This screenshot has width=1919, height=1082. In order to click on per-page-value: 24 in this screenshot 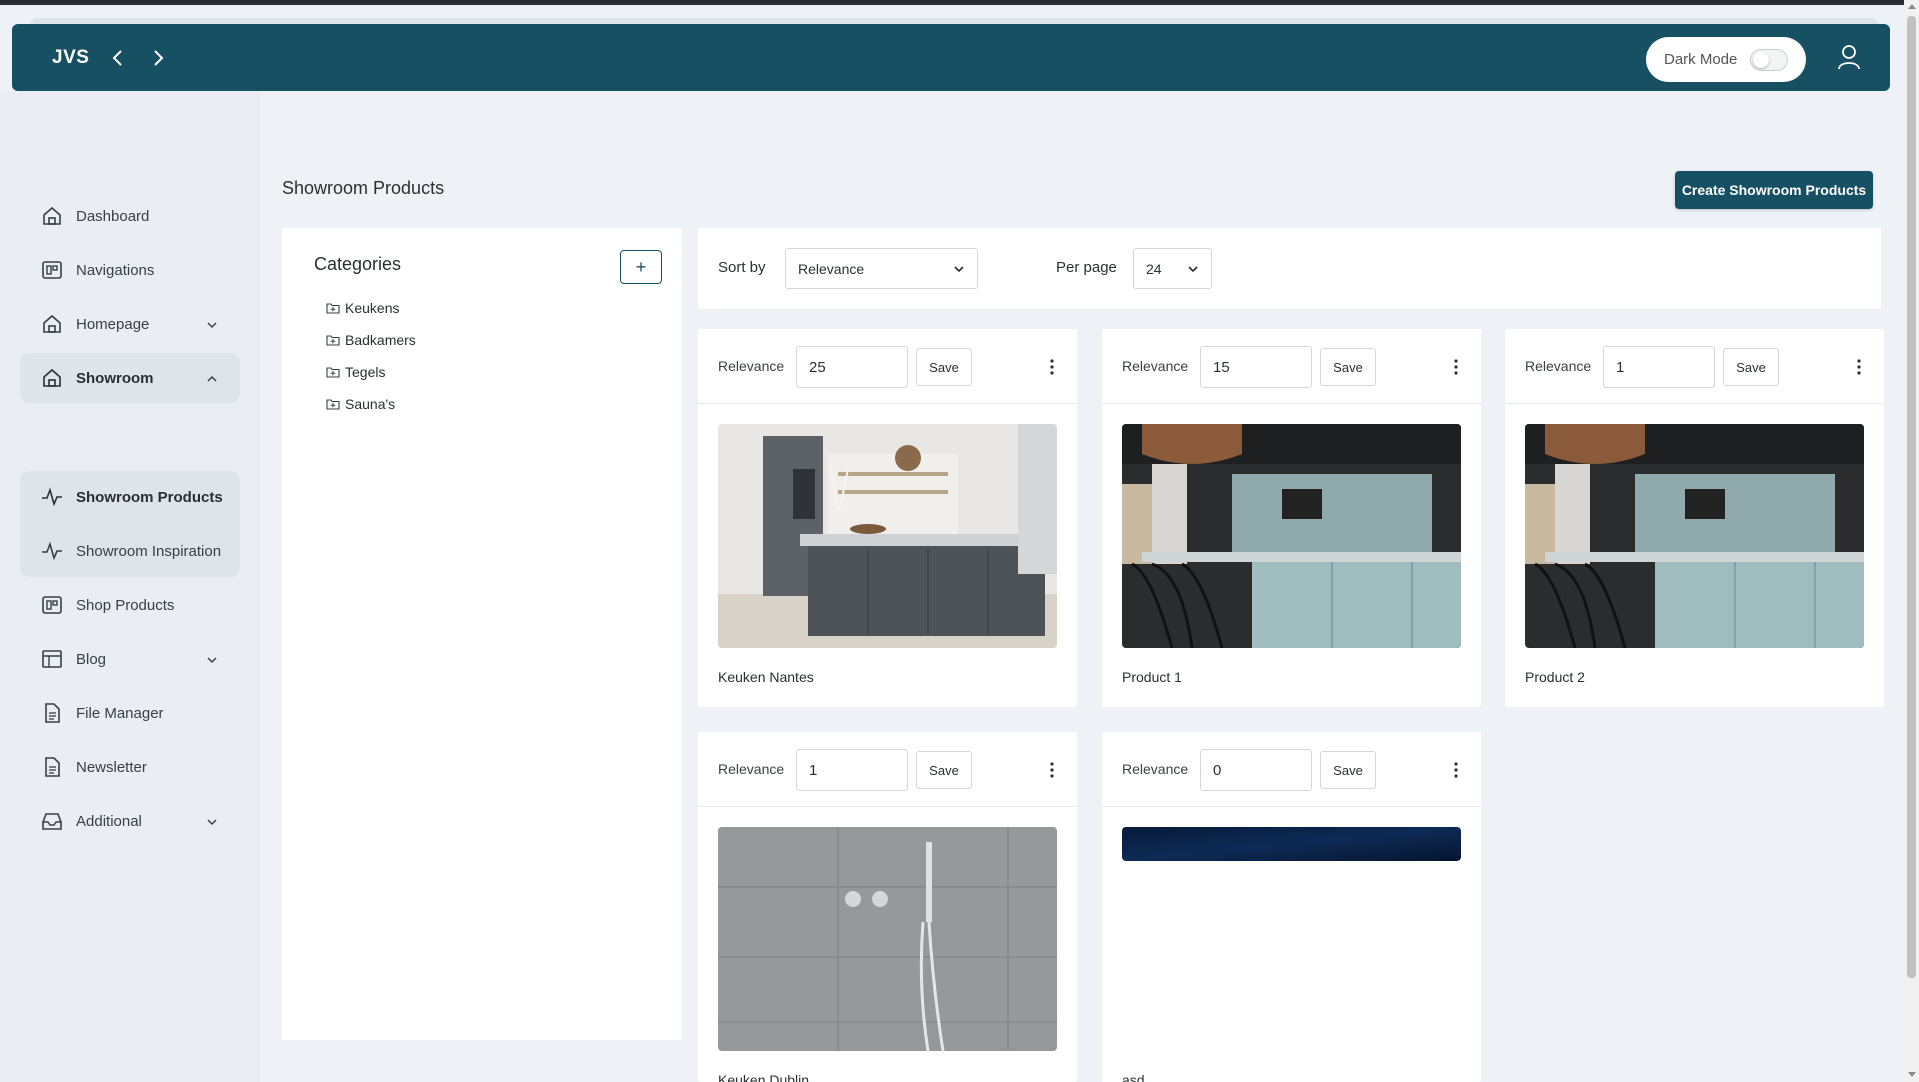, I will do `click(1154, 268)`.